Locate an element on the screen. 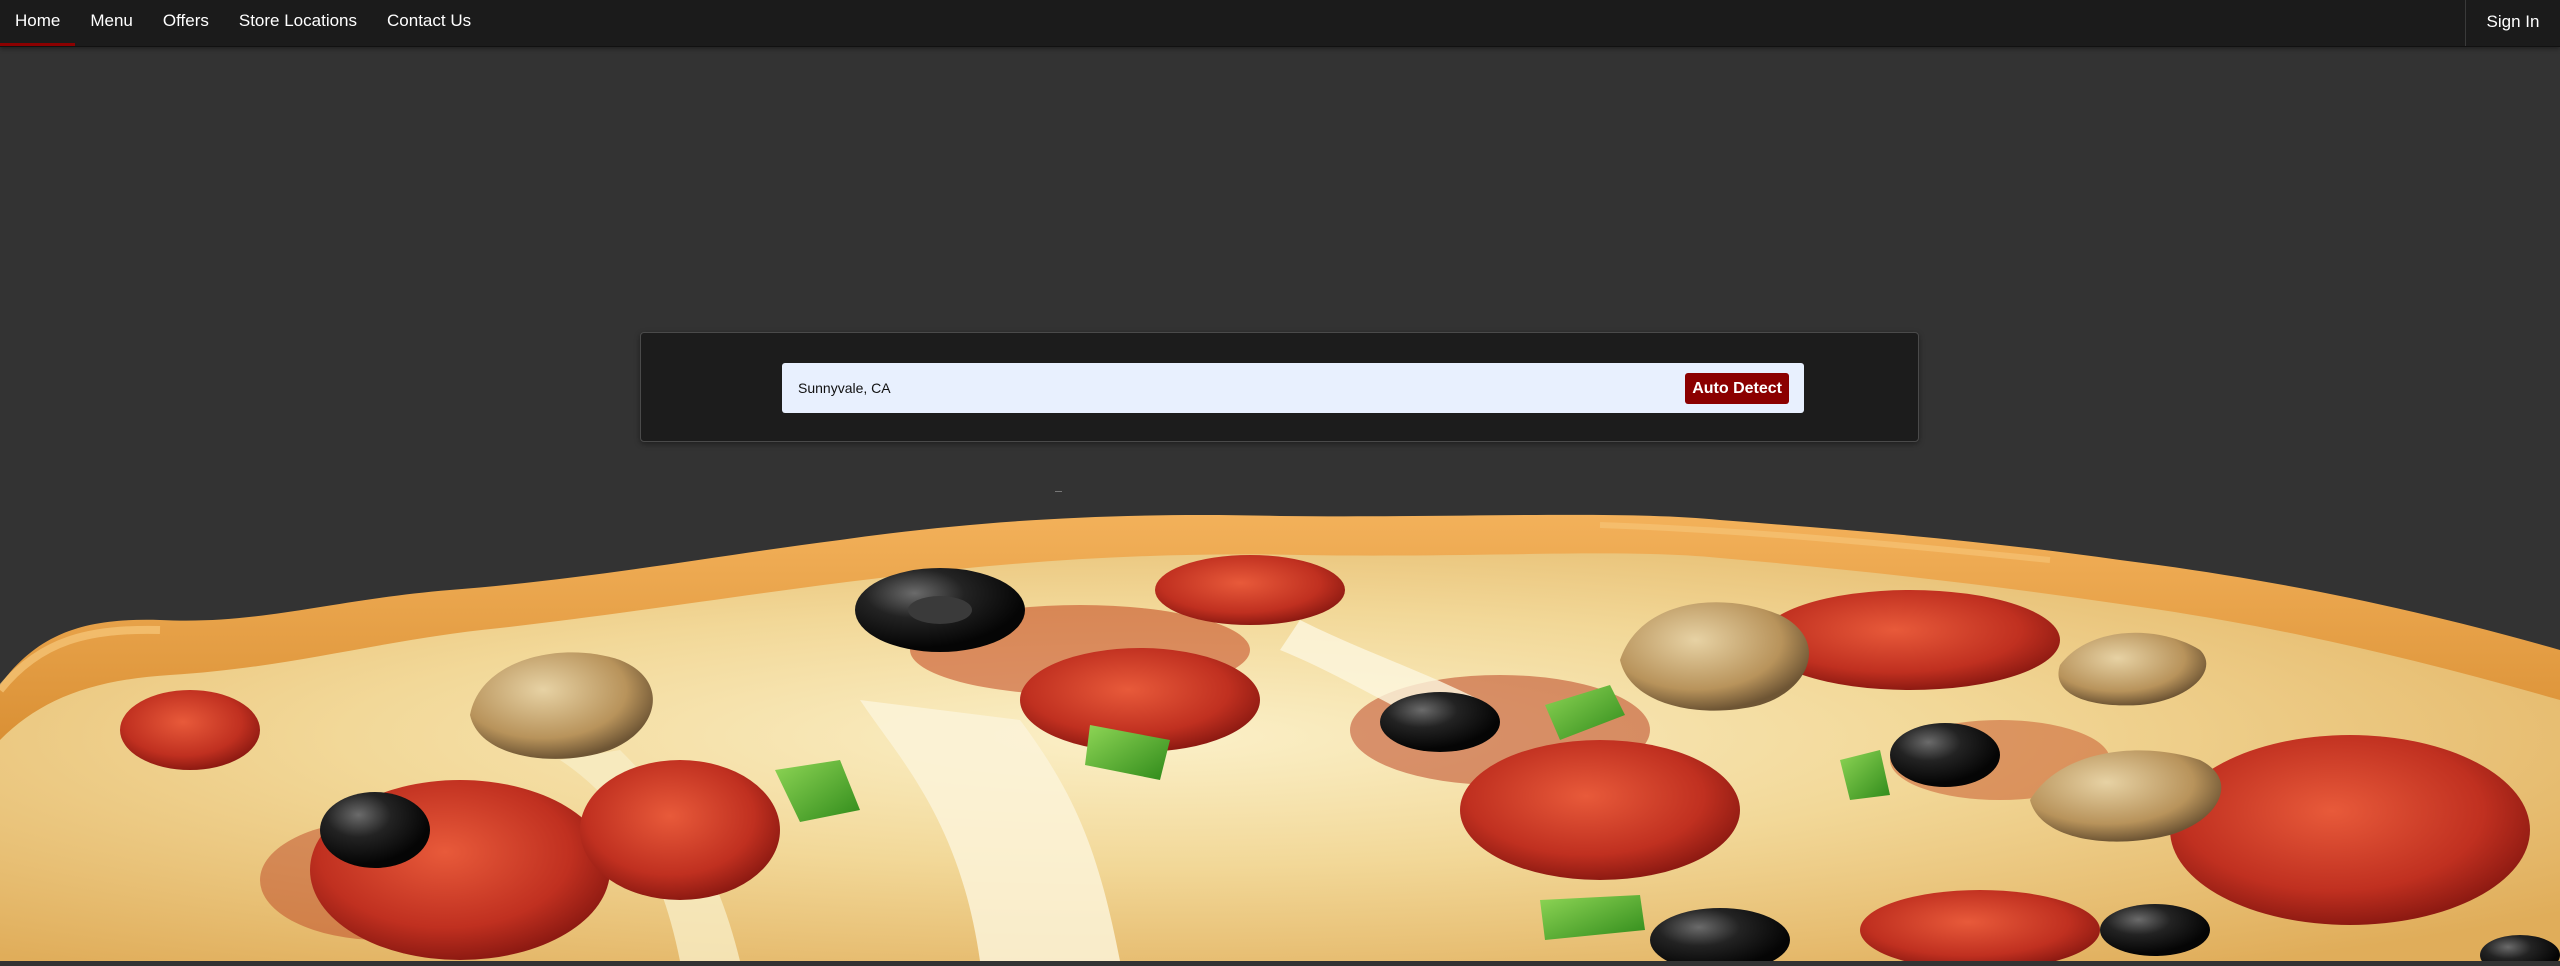 Image resolution: width=2560 pixels, height=966 pixels. nav-item-store-locations: Store Locations is located at coordinates (298, 23).